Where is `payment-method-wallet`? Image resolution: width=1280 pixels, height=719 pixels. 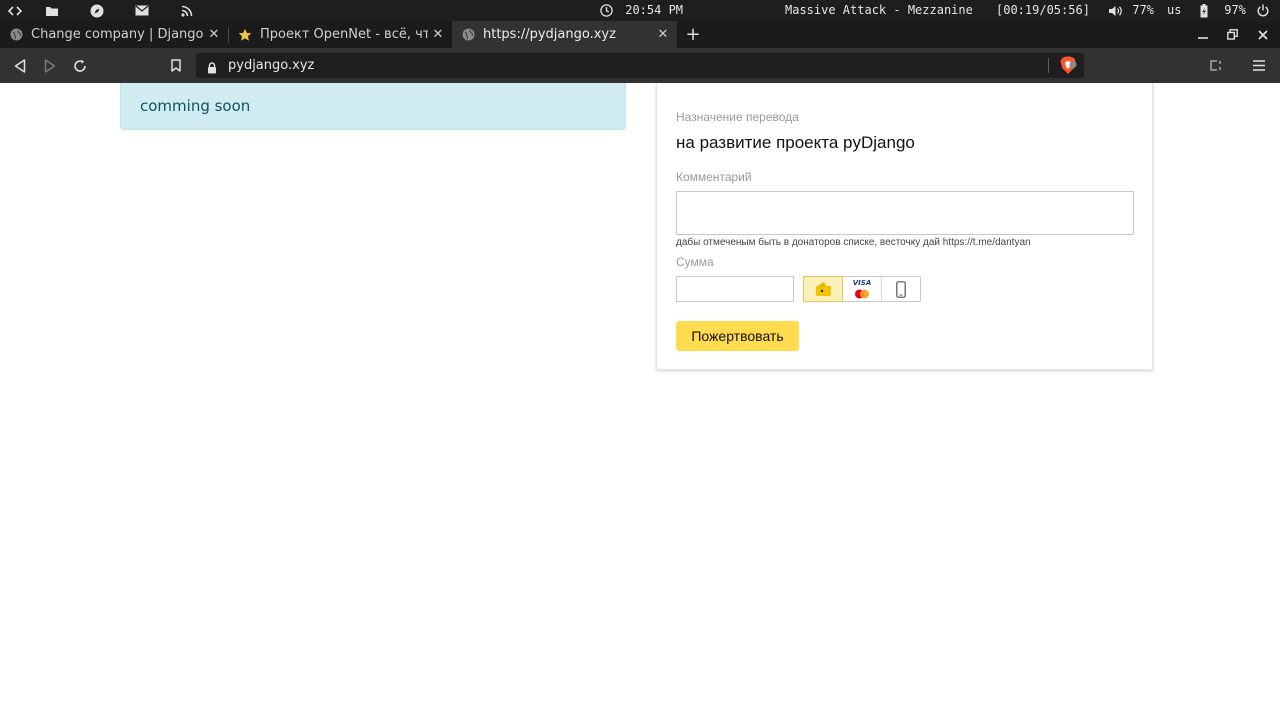 payment-method-wallet is located at coordinates (823, 289).